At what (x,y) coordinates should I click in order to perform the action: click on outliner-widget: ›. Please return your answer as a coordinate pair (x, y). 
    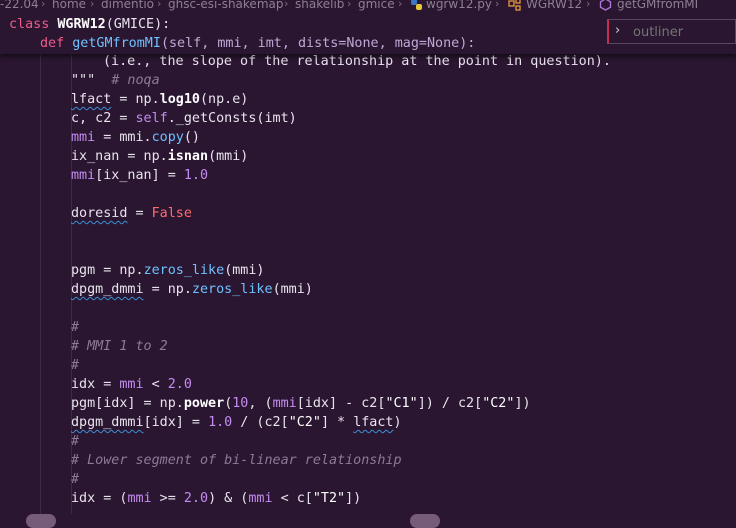
    Looking at the image, I should click on (671, 31).